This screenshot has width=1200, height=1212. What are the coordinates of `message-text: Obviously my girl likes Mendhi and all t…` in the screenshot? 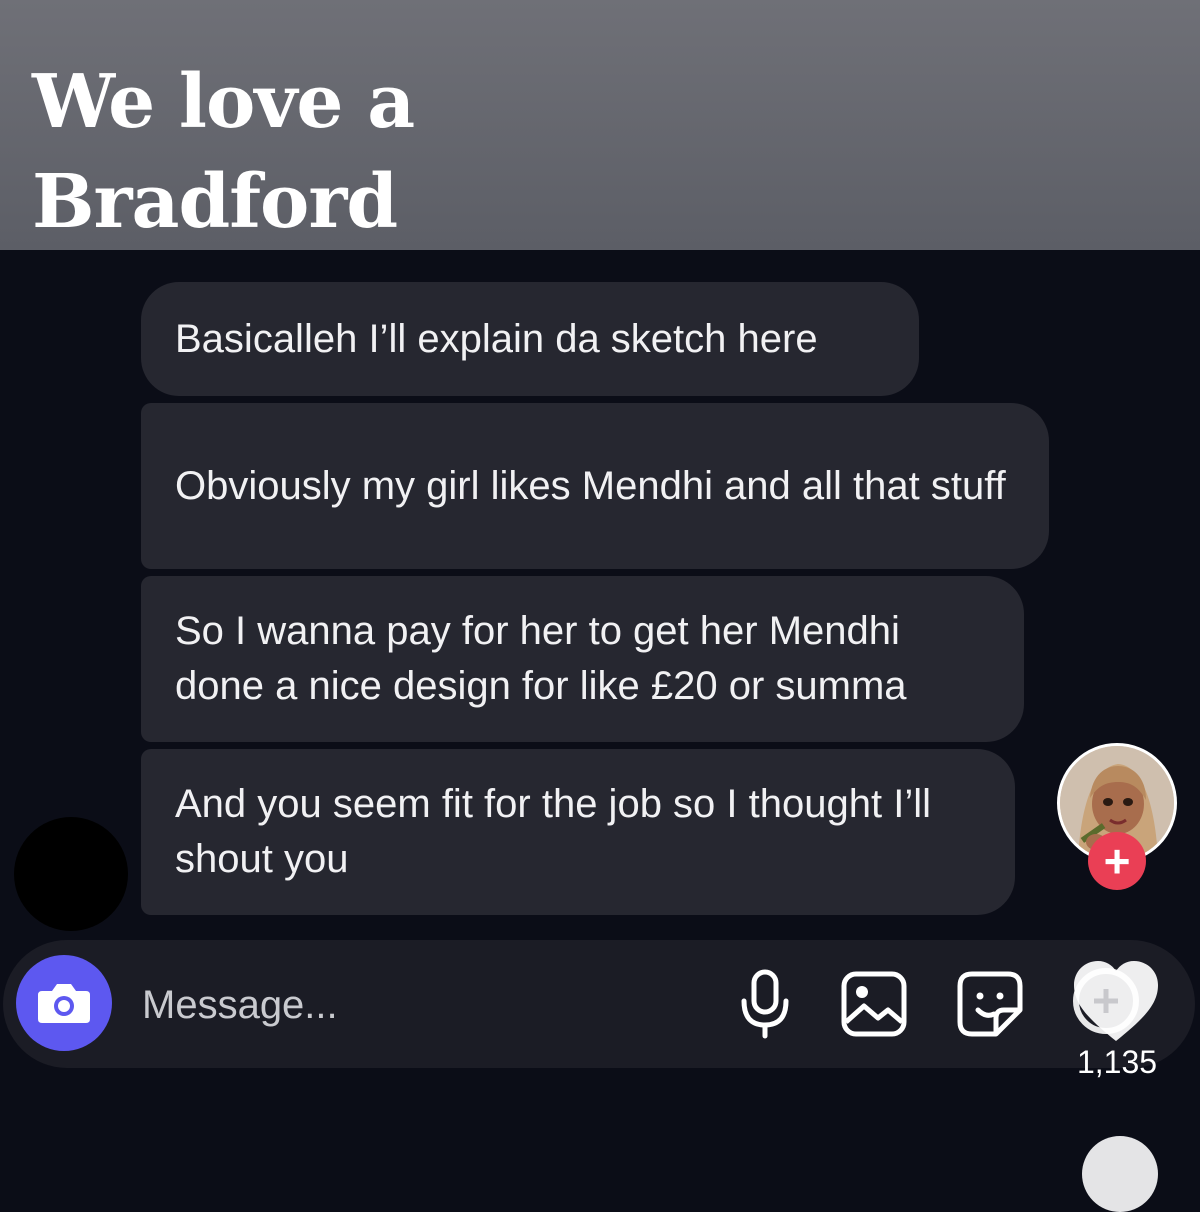 It's located at (590, 485).